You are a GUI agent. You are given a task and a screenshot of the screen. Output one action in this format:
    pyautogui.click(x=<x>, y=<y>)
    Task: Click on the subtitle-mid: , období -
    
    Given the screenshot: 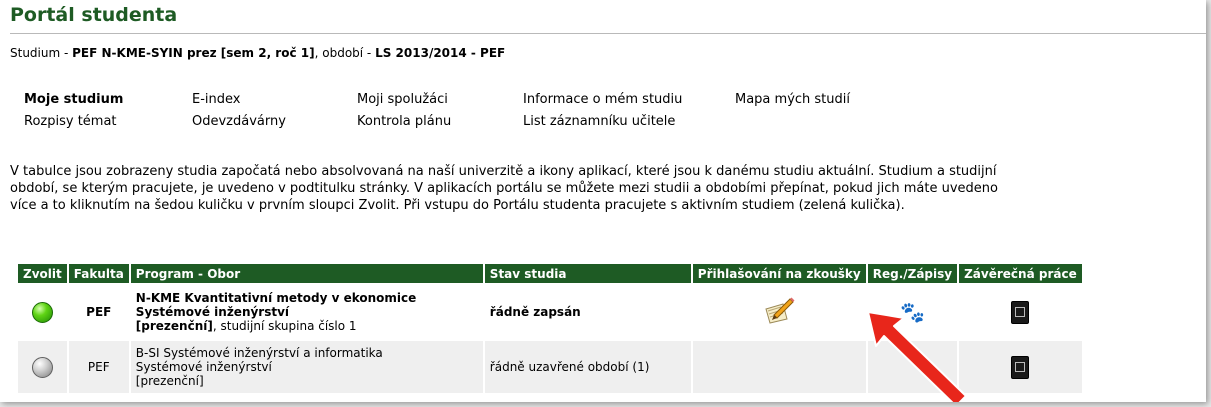 What is the action you would take?
    pyautogui.click(x=345, y=53)
    